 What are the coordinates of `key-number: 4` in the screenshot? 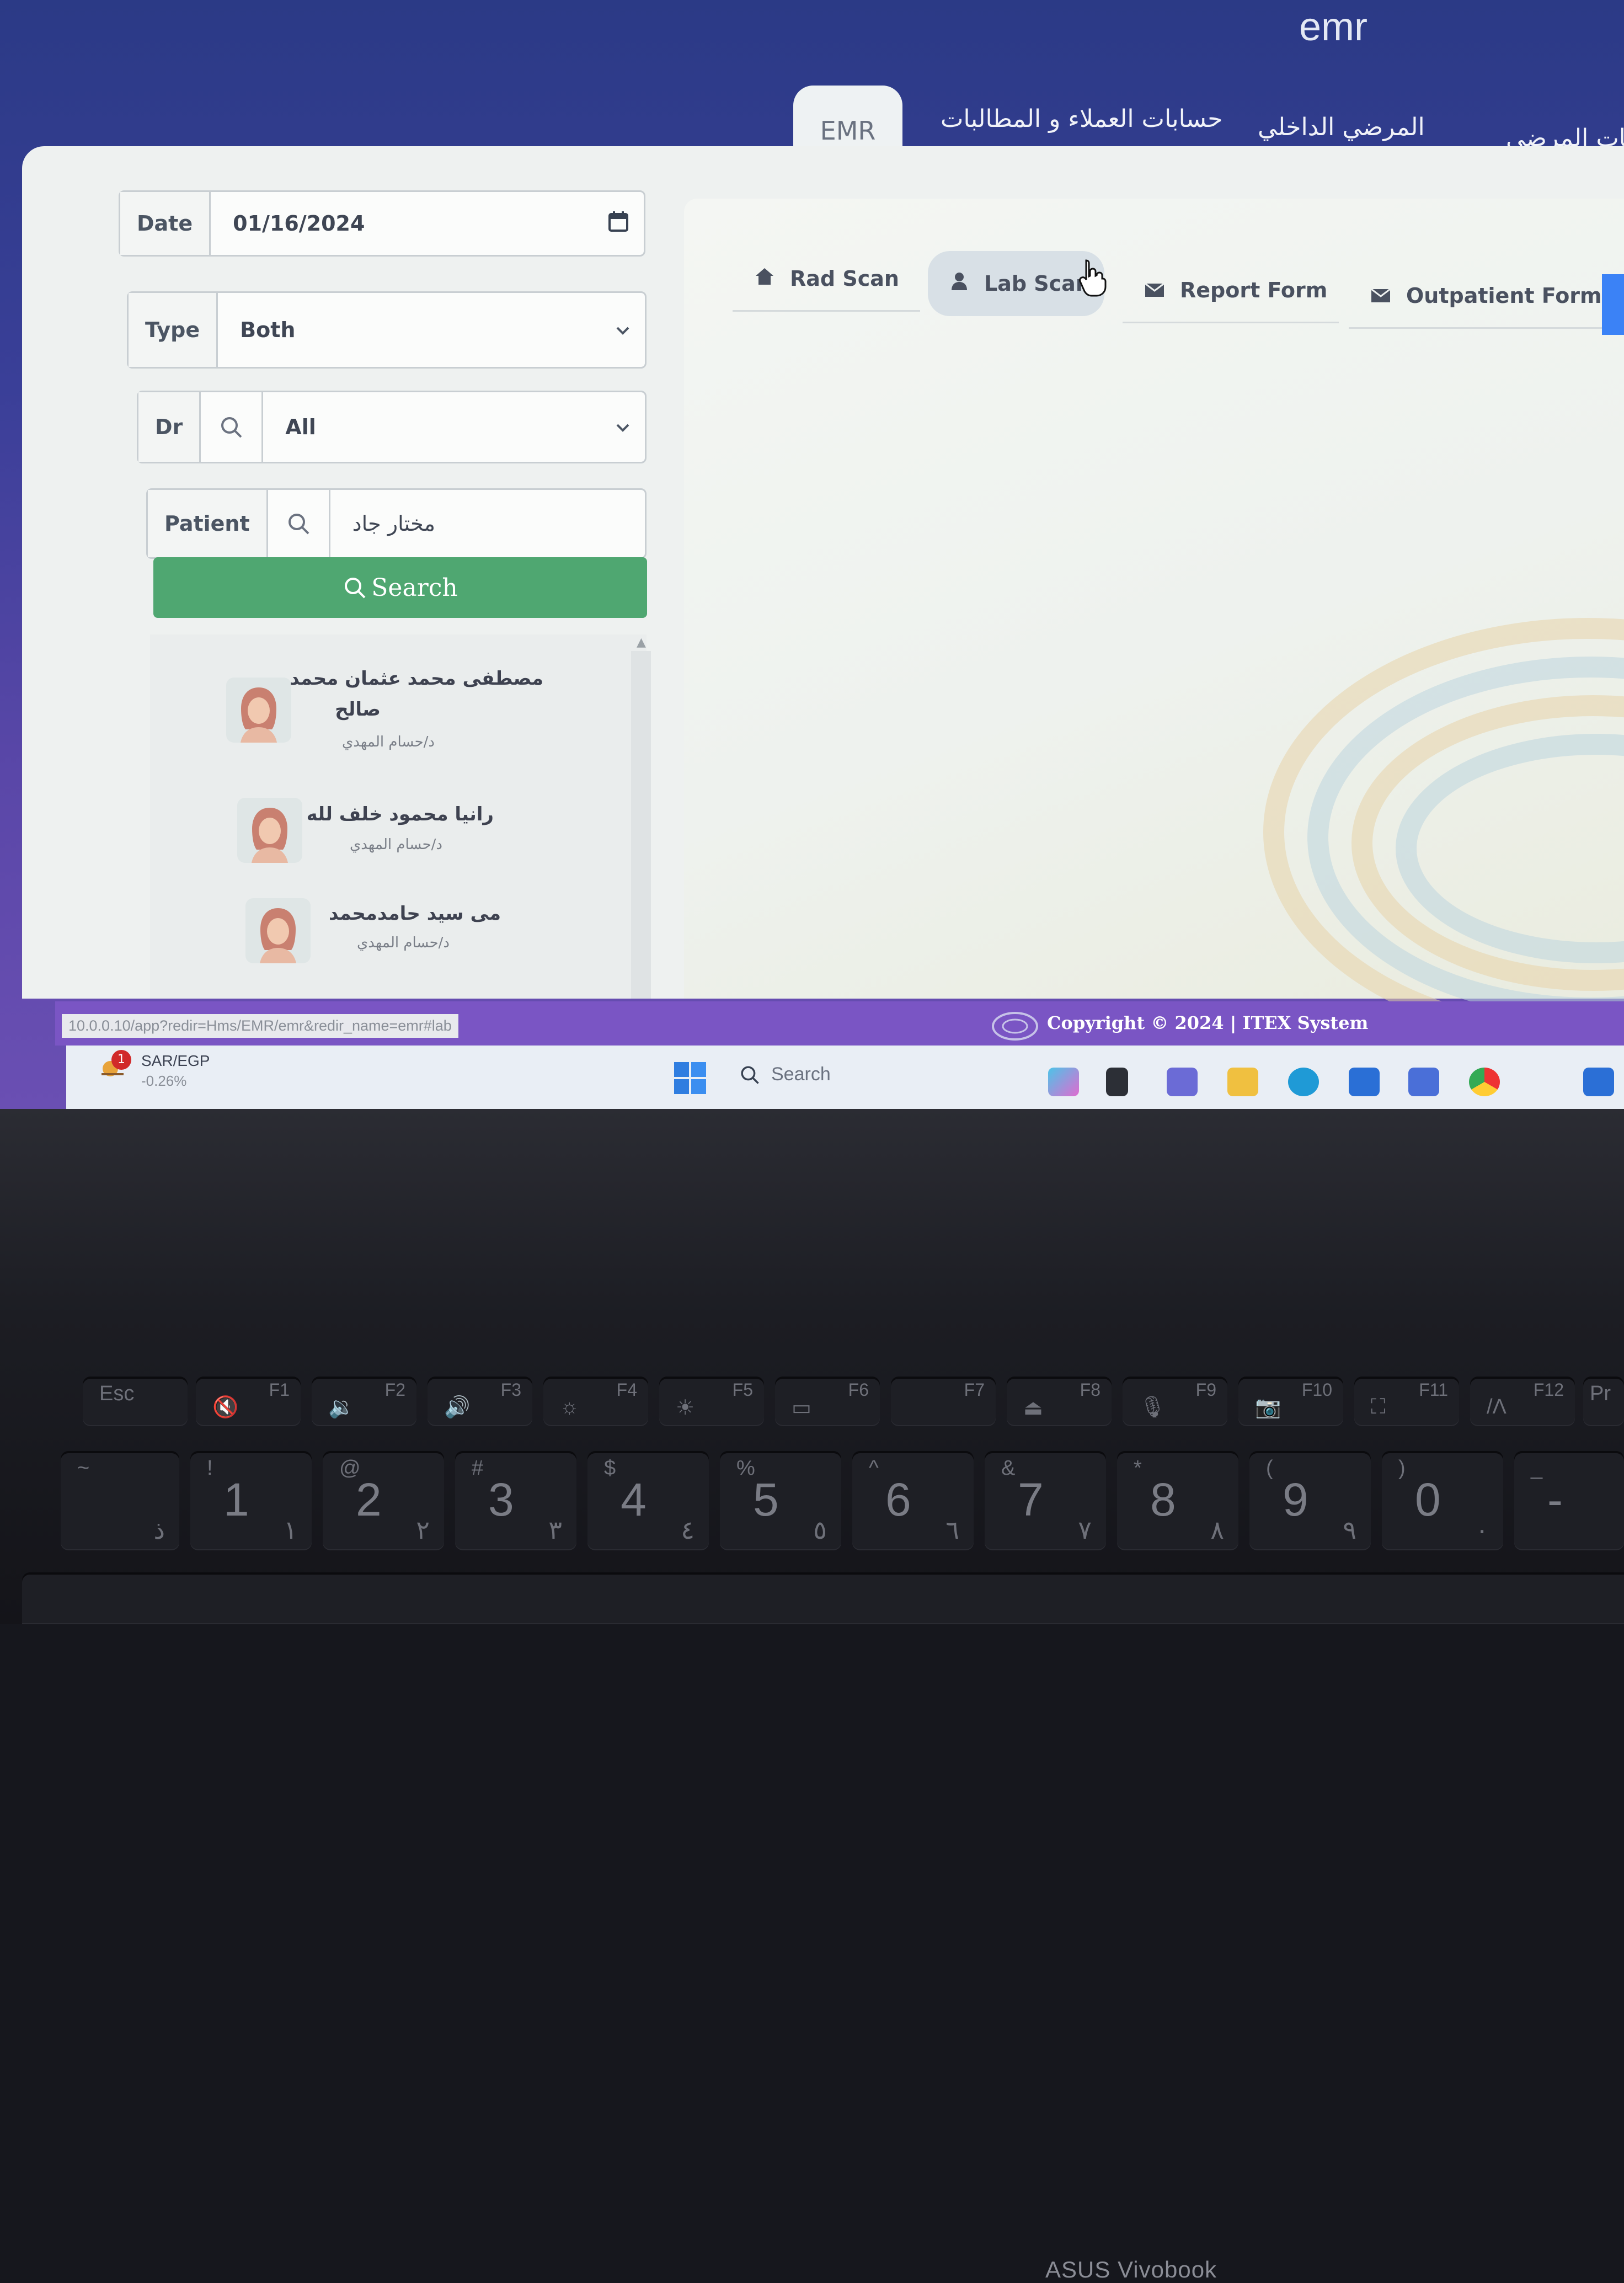 It's located at (634, 1500).